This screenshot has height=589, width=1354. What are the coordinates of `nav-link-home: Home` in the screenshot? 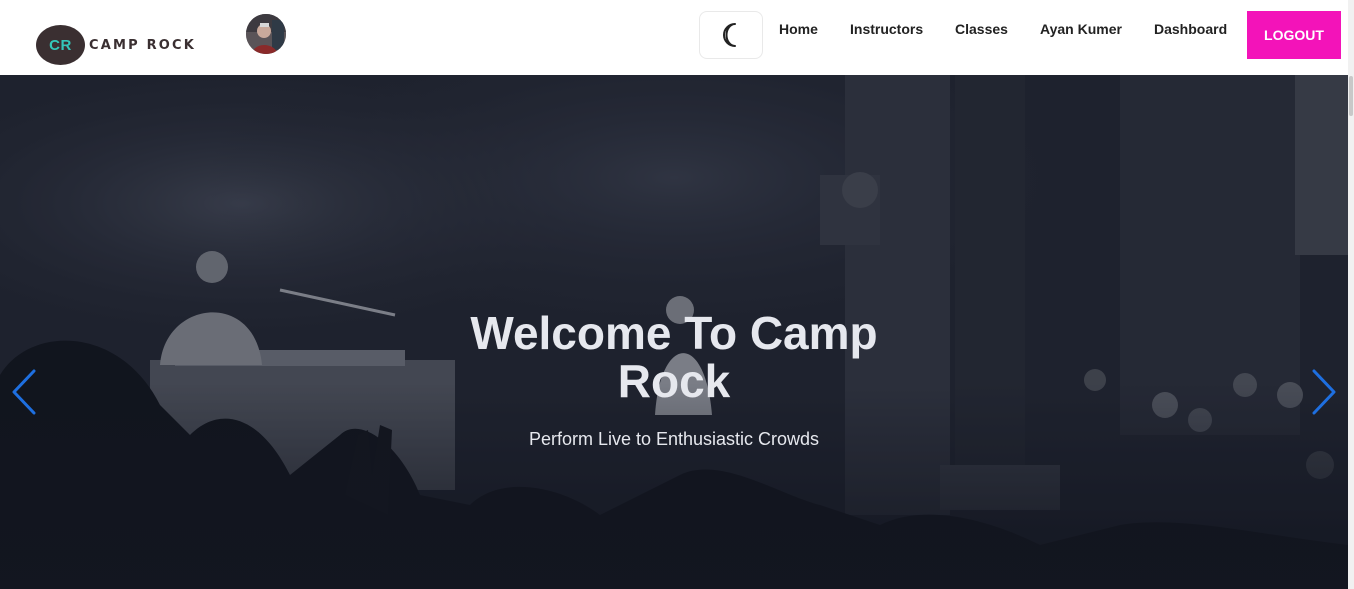 It's located at (798, 29).